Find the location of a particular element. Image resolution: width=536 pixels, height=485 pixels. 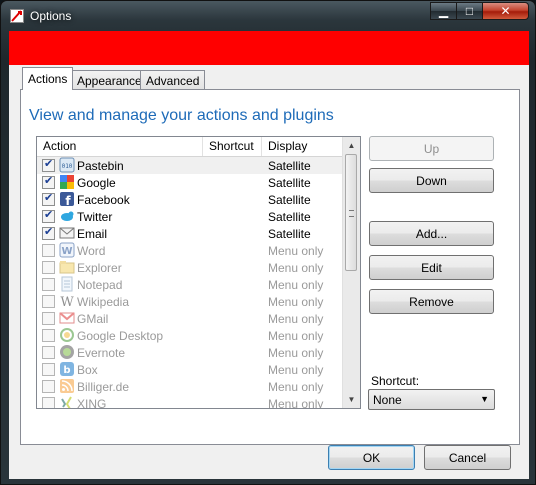

title-bar: Options ▁ □ ✕ is located at coordinates (268, 16).